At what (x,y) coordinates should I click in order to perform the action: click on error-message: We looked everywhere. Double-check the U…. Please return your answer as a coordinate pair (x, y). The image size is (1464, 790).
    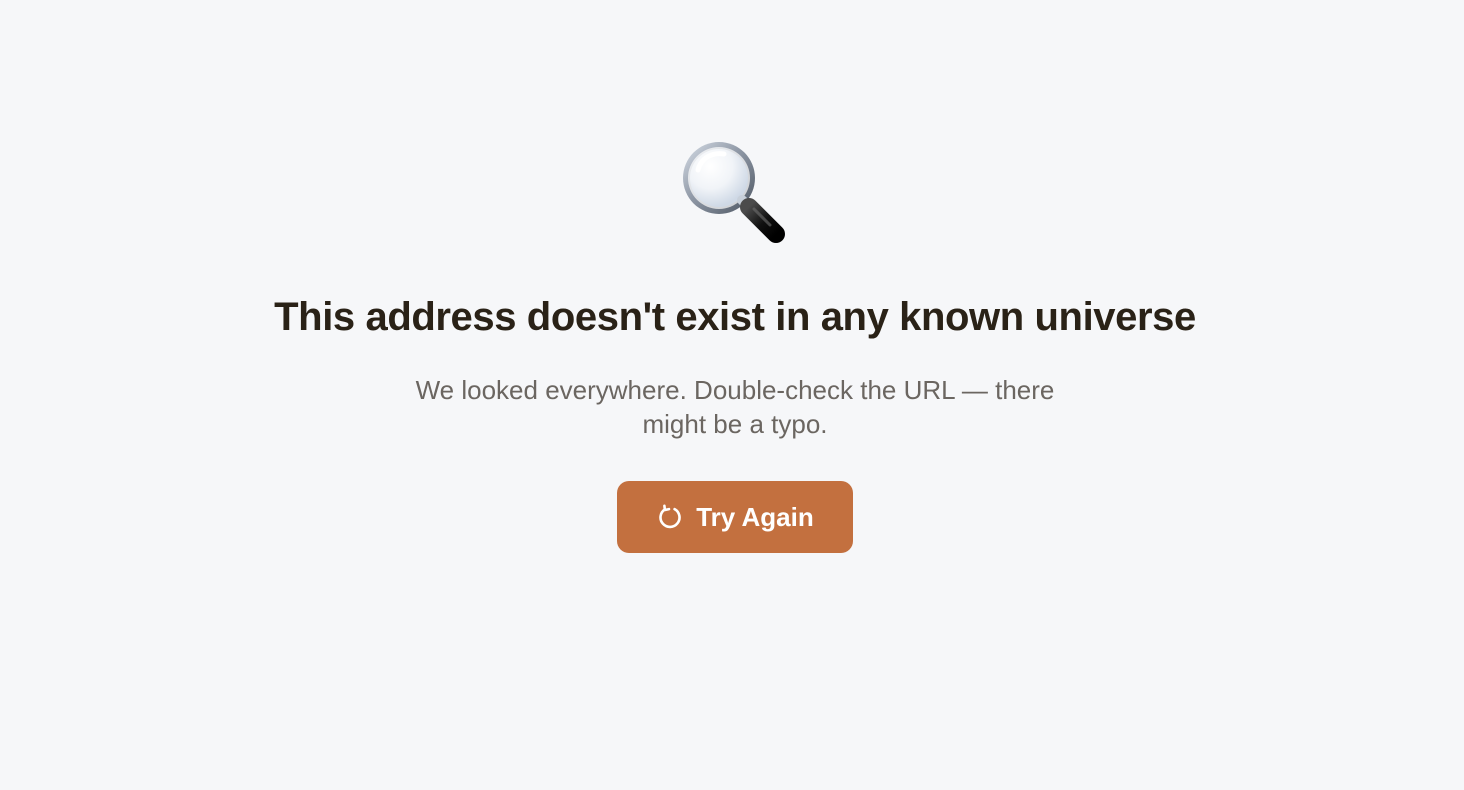
    Looking at the image, I should click on (735, 407).